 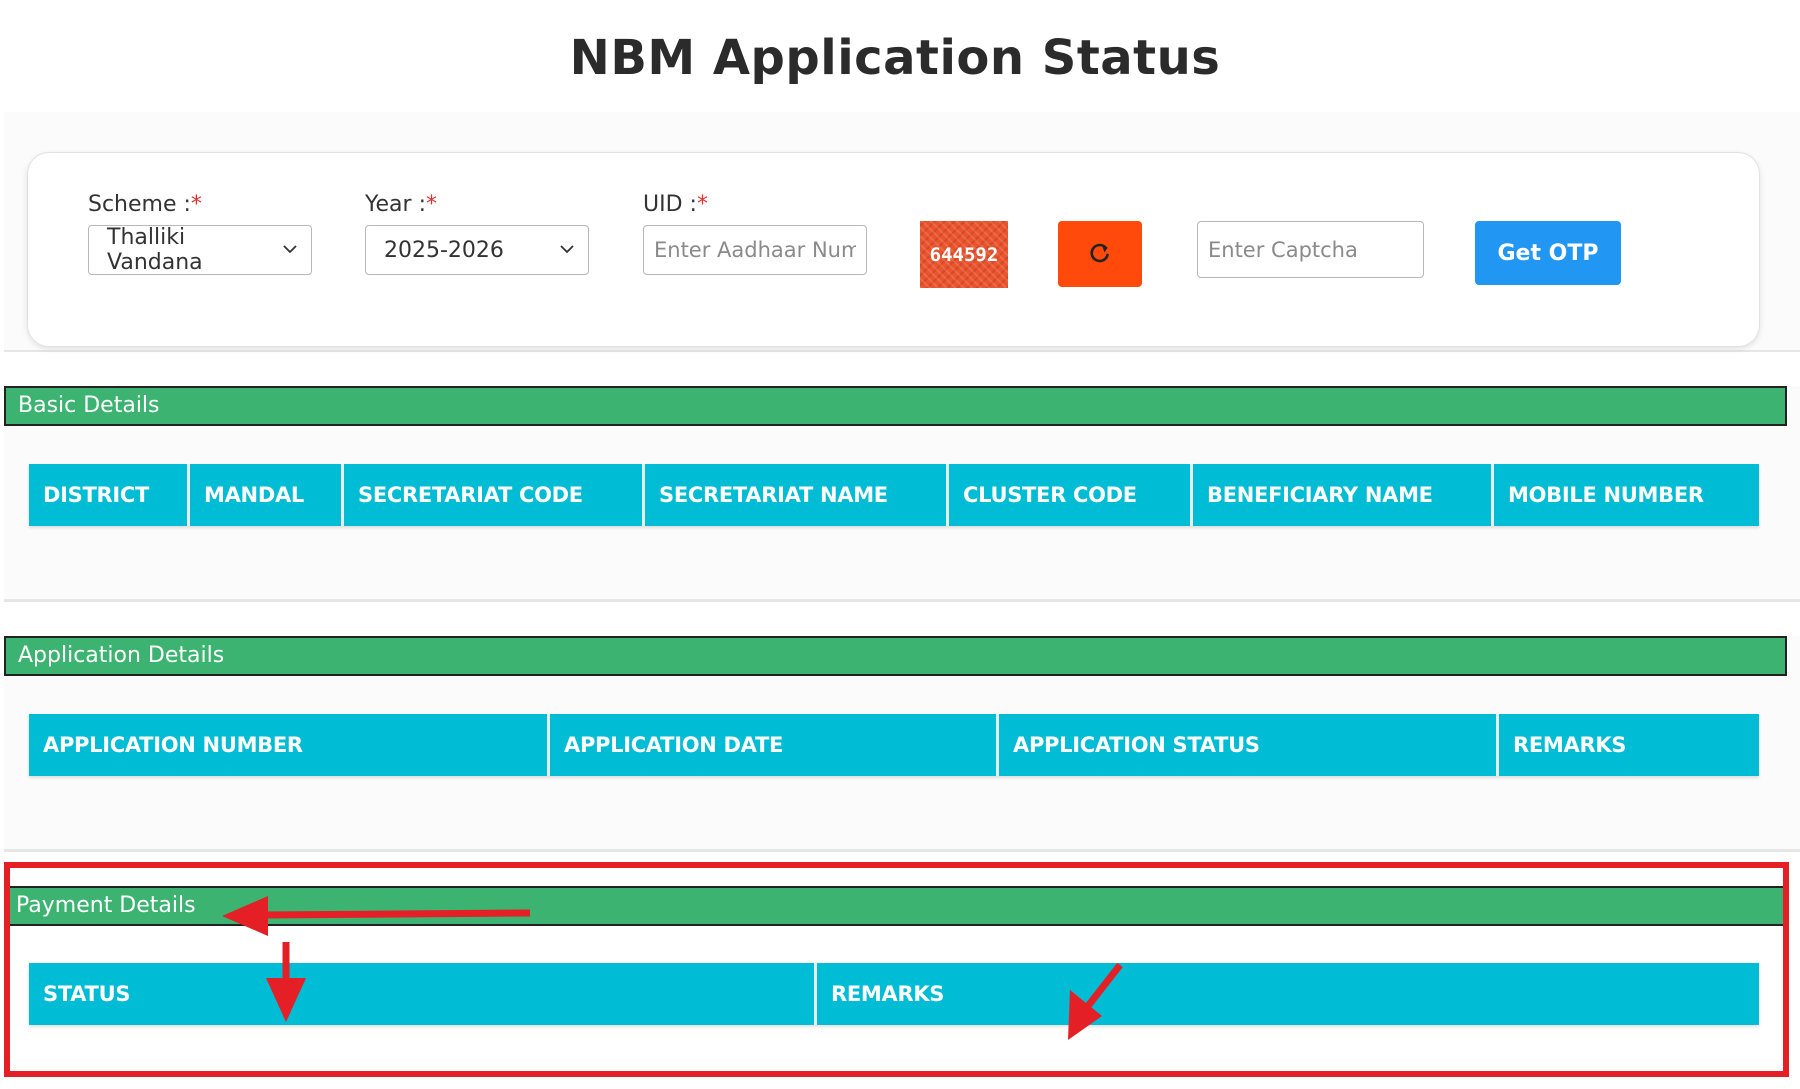 I want to click on uid-input, so click(x=755, y=250).